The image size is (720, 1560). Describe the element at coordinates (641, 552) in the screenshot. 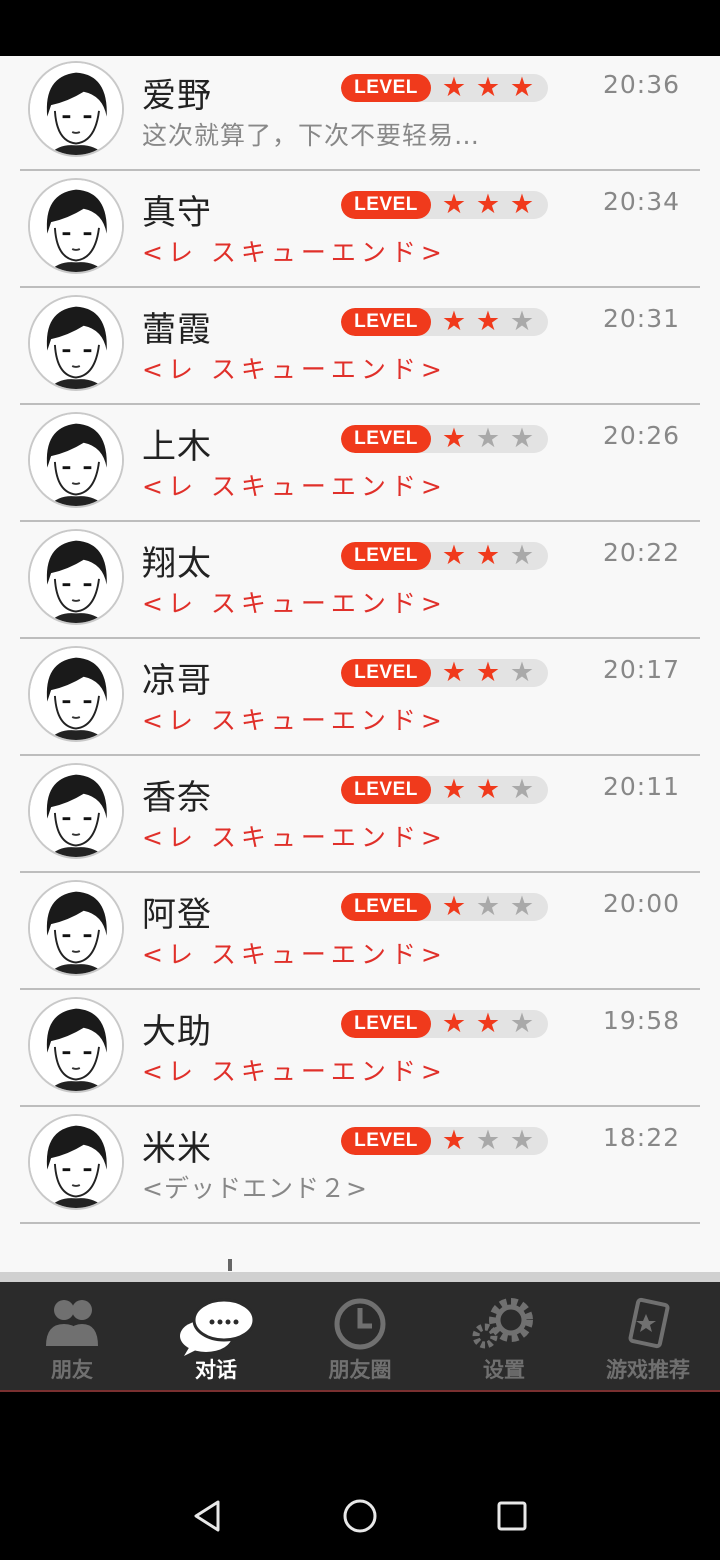

I see `message-time: 20:22` at that location.